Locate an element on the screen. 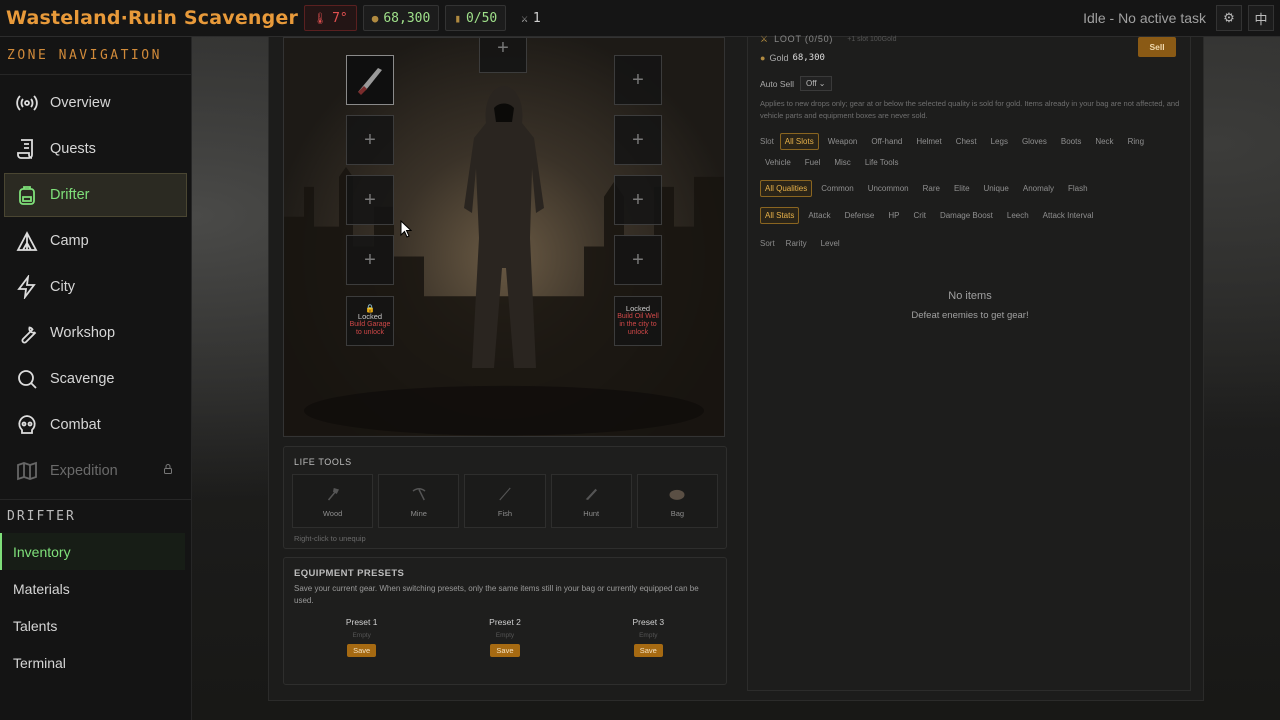 The width and height of the screenshot is (1280, 720). tent-icon is located at coordinates (27, 241).